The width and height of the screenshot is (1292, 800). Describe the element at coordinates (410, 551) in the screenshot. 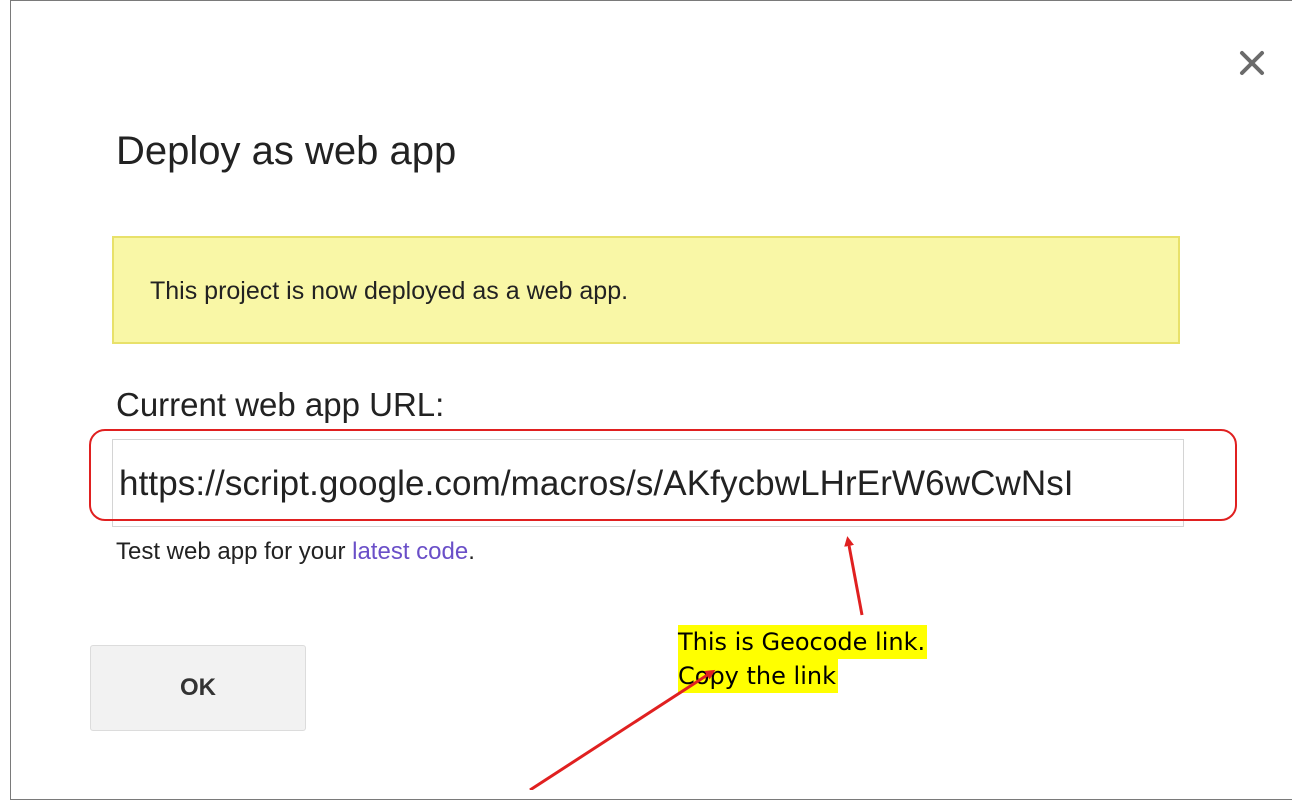

I see `latest-code-link: latest code` at that location.